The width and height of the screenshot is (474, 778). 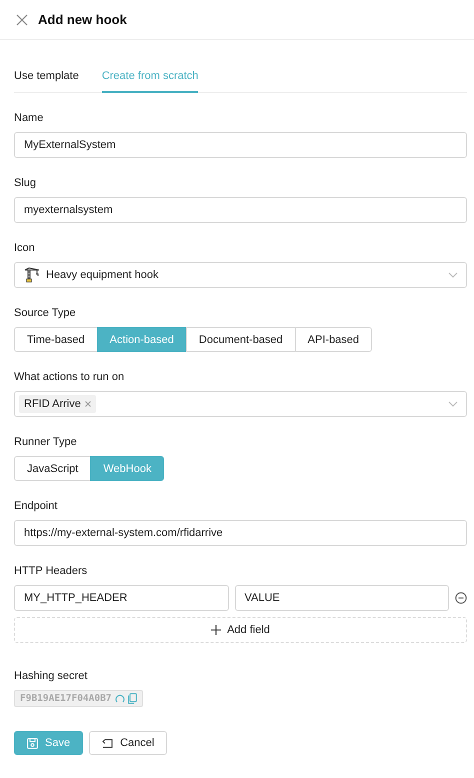 What do you see at coordinates (128, 743) in the screenshot?
I see `cancel-button: Cancel` at bounding box center [128, 743].